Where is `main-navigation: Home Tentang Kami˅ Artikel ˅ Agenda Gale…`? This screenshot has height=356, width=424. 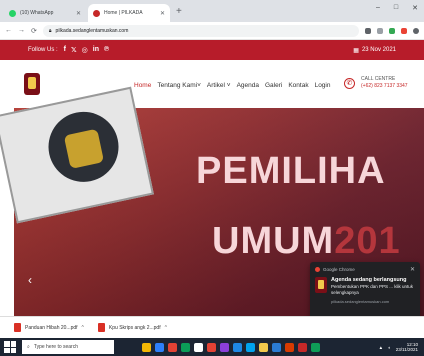
main-navigation: Home Tentang Kami˅ Artikel ˅ Agenda Gale… is located at coordinates (232, 85).